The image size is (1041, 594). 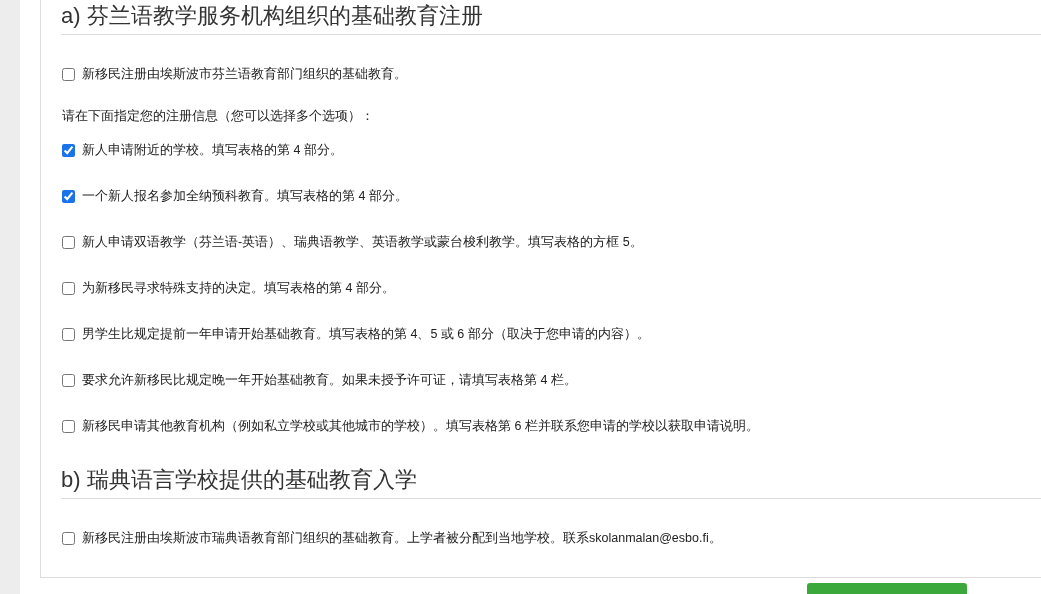 I want to click on section-heading: a) 芬兰语教学服务机构组织的基础教育注册, so click(x=272, y=16).